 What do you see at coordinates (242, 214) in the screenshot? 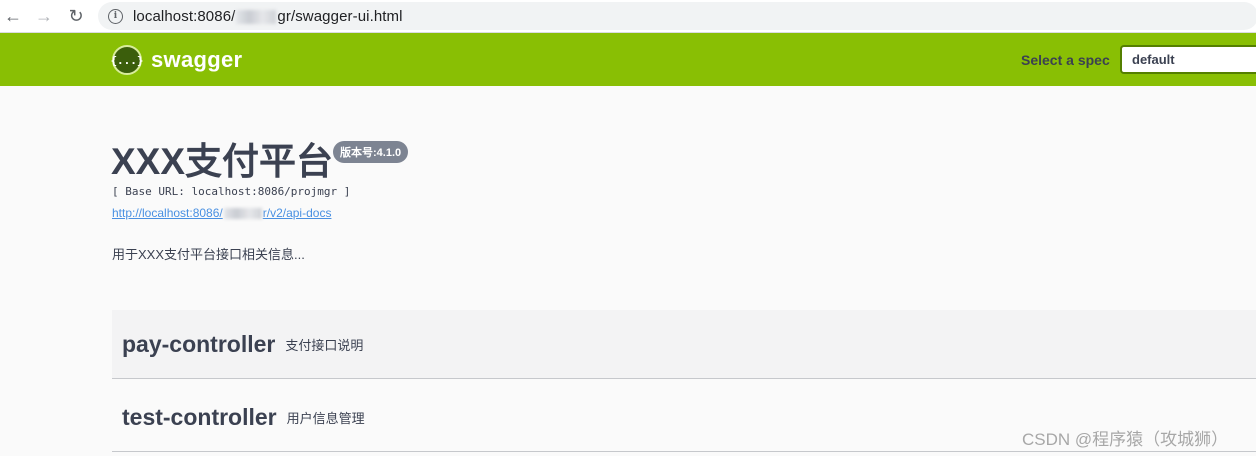
I see `docs-link-redaction` at bounding box center [242, 214].